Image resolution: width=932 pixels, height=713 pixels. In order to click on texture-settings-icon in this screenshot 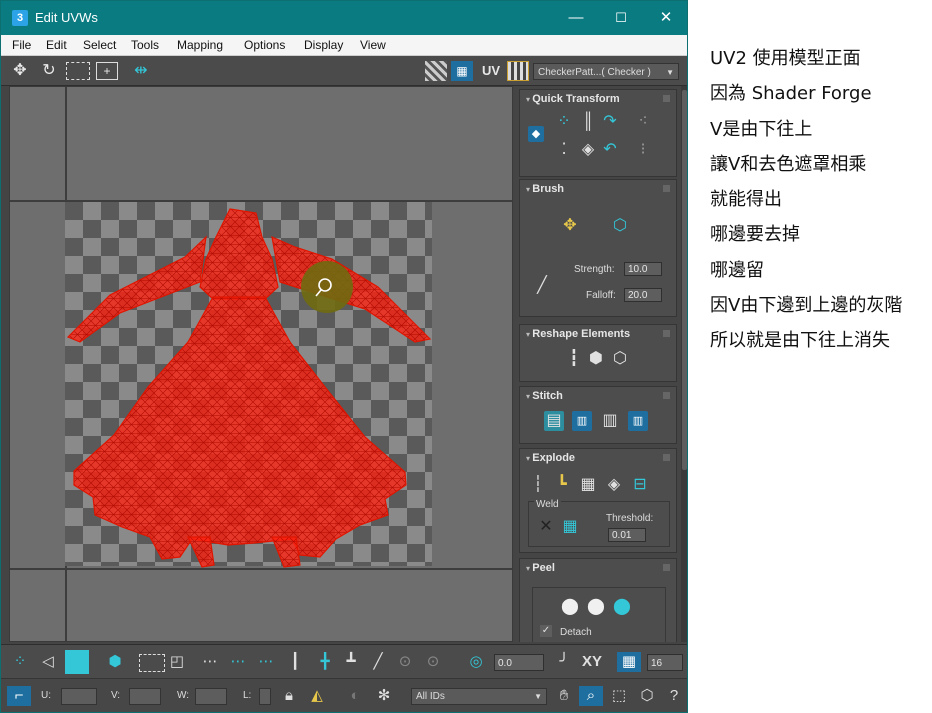, I will do `click(518, 71)`.